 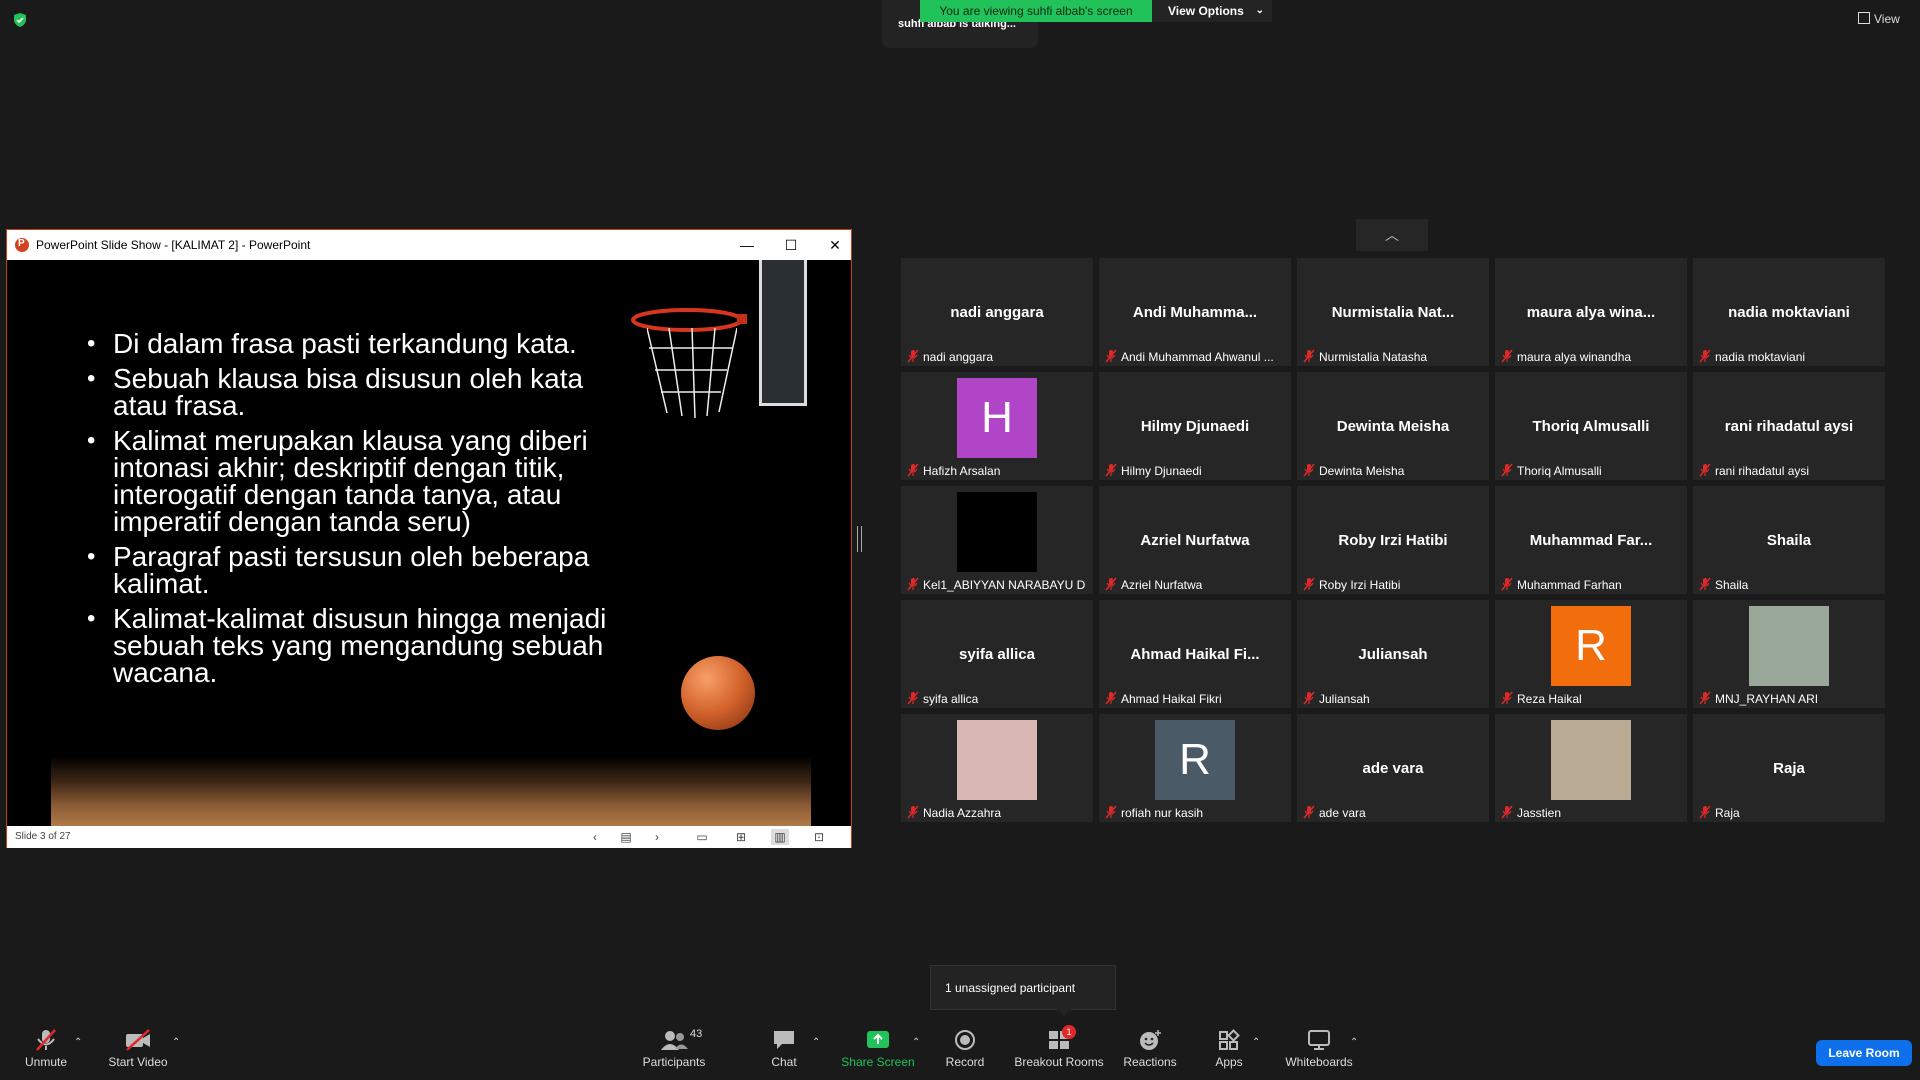 I want to click on participant-name-label: Muhammad Farhan, so click(x=1569, y=585).